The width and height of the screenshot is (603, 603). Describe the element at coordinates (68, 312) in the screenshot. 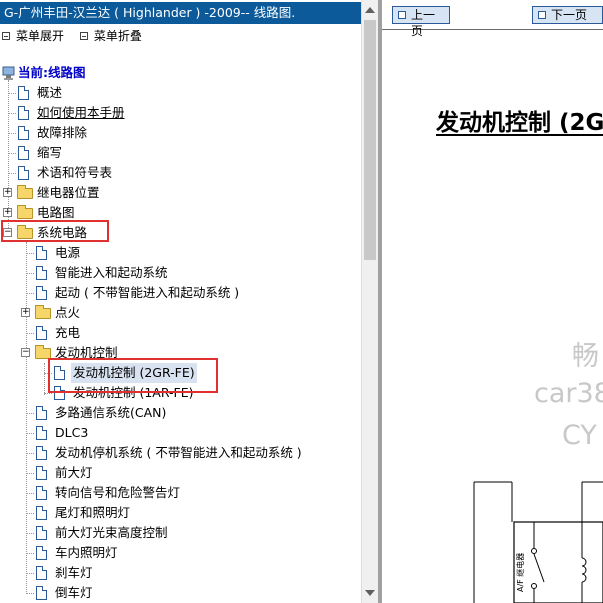

I see `tree-item-label: 点火` at that location.